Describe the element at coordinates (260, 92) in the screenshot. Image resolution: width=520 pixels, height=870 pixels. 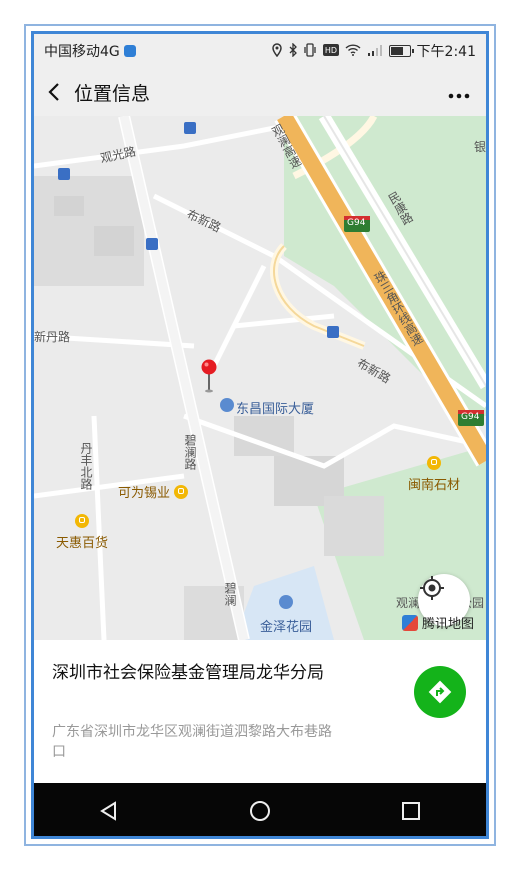
I see `title-bar: 位置信息` at that location.